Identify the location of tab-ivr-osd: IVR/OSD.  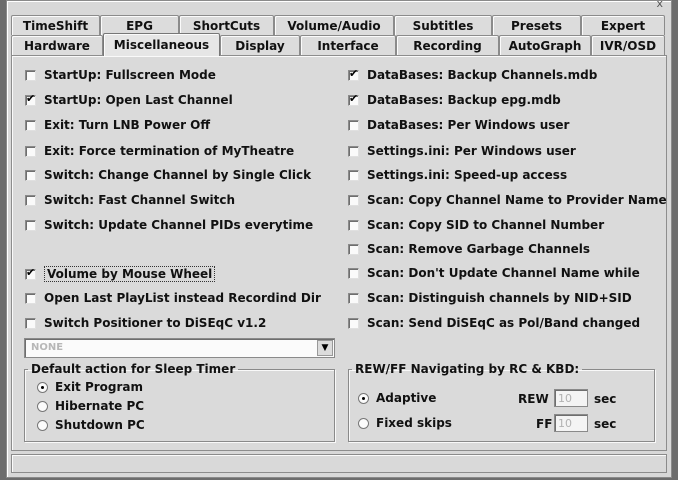
(628, 45).